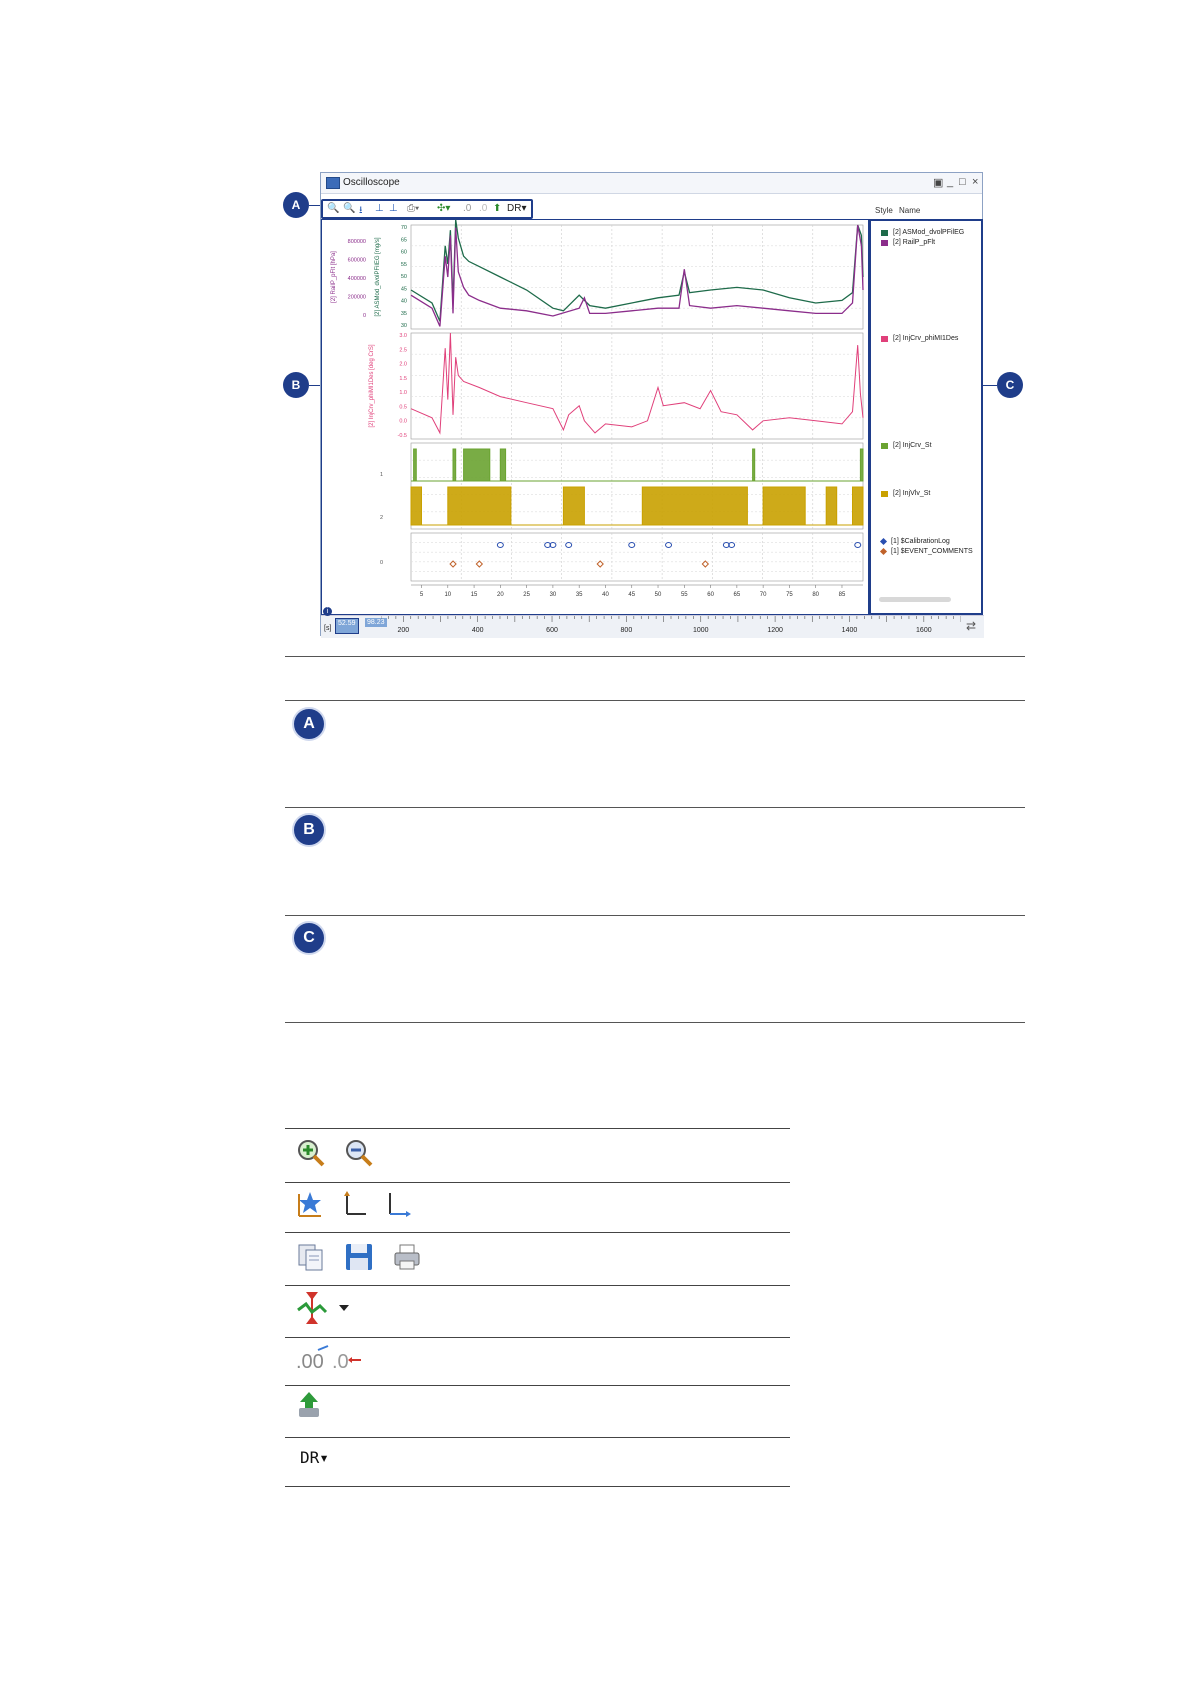 This screenshot has width=1191, height=1684. I want to click on legend-item: [2] InjCrv_phiMI1Des, so click(919, 338).